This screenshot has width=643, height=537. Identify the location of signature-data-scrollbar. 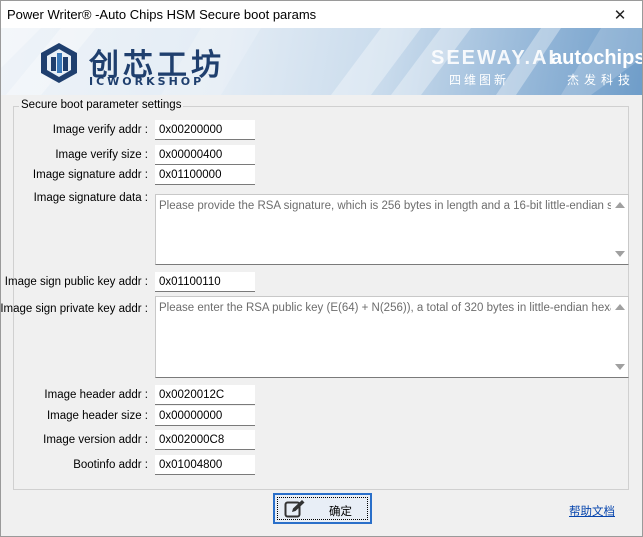
(619, 229).